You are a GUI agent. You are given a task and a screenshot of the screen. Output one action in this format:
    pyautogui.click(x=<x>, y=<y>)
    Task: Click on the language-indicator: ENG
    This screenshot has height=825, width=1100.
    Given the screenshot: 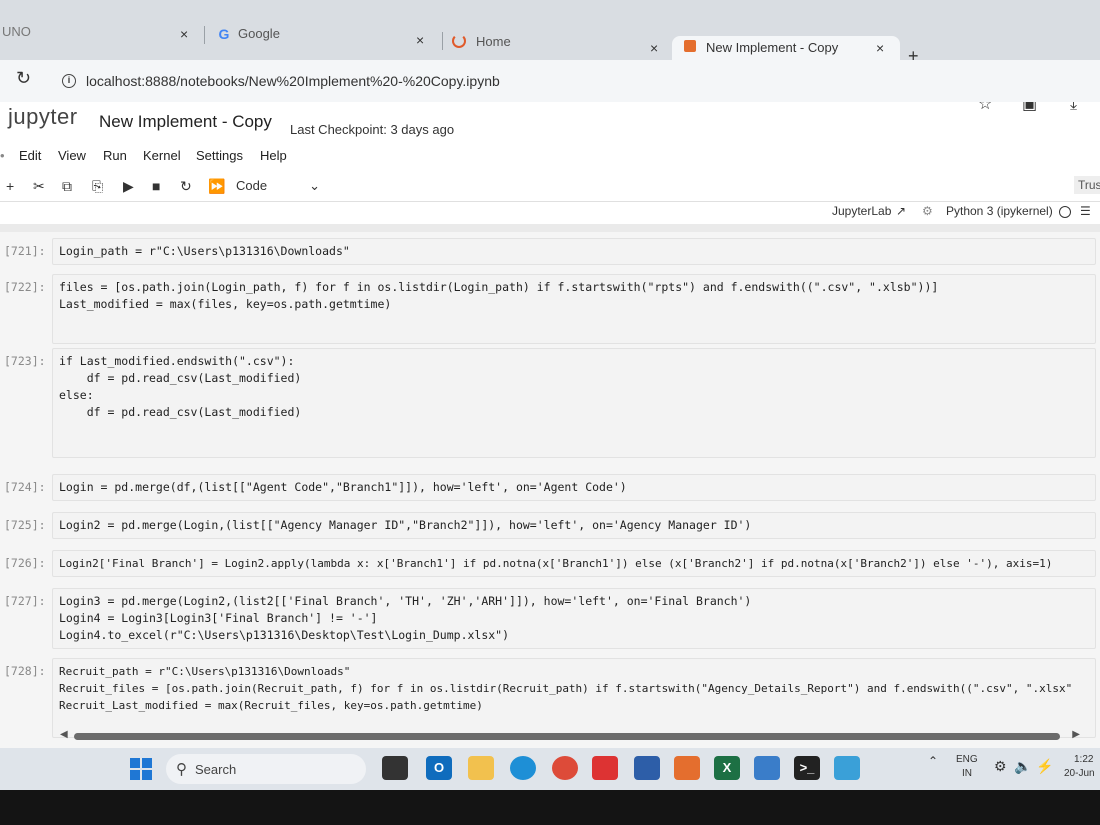 What is the action you would take?
    pyautogui.click(x=967, y=759)
    